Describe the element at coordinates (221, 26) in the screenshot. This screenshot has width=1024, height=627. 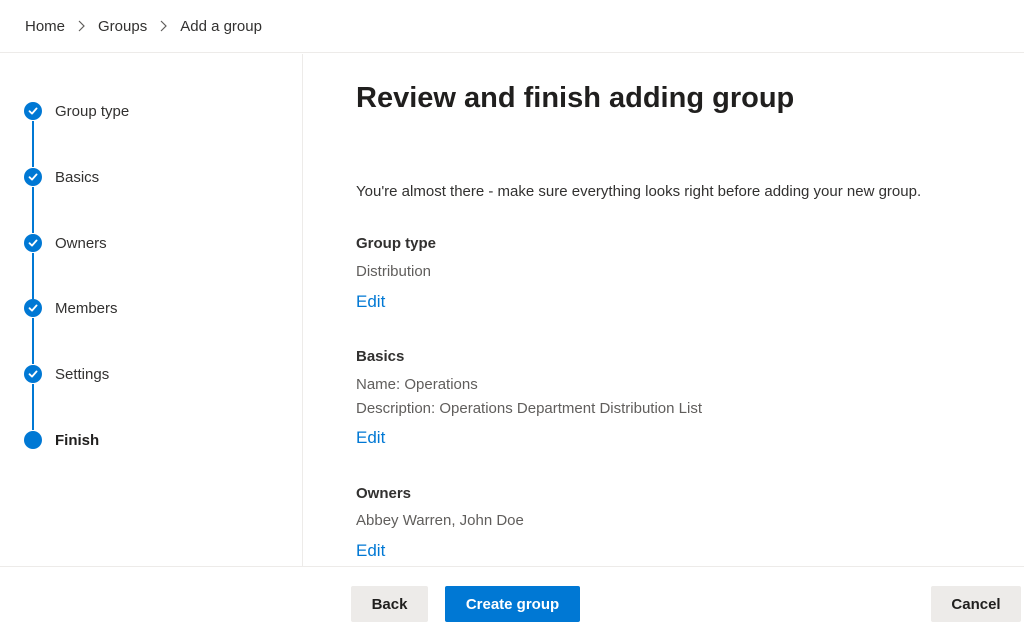
I see `breadcrumb-current: Add a group` at that location.